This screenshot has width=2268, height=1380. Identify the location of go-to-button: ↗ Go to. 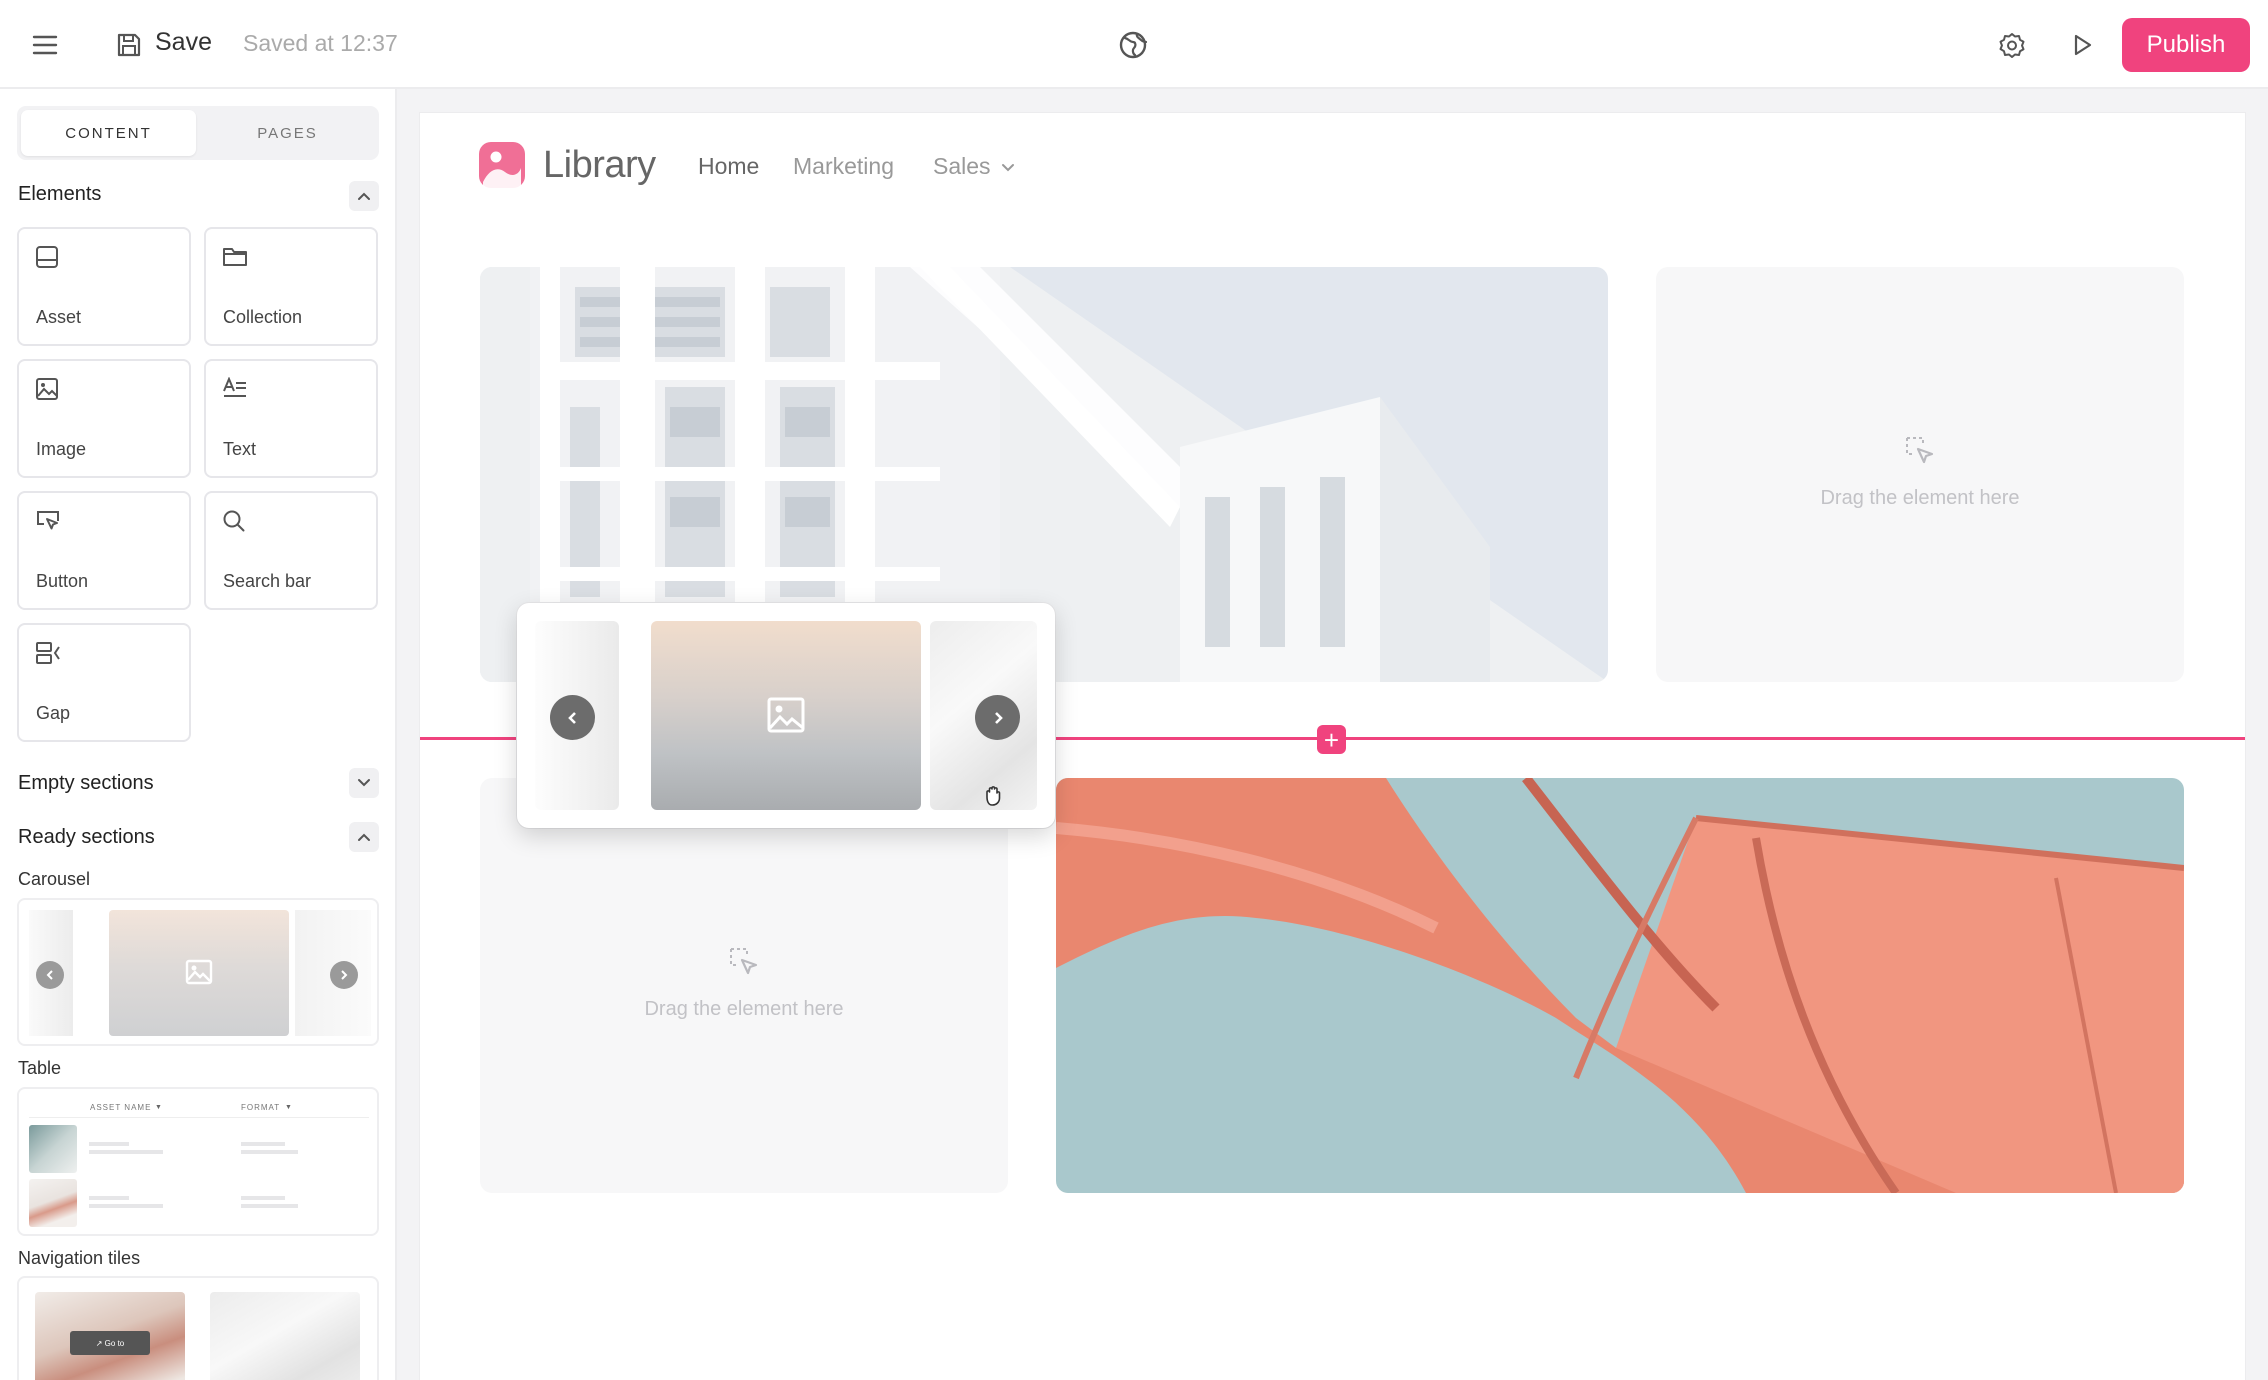
(110, 1343).